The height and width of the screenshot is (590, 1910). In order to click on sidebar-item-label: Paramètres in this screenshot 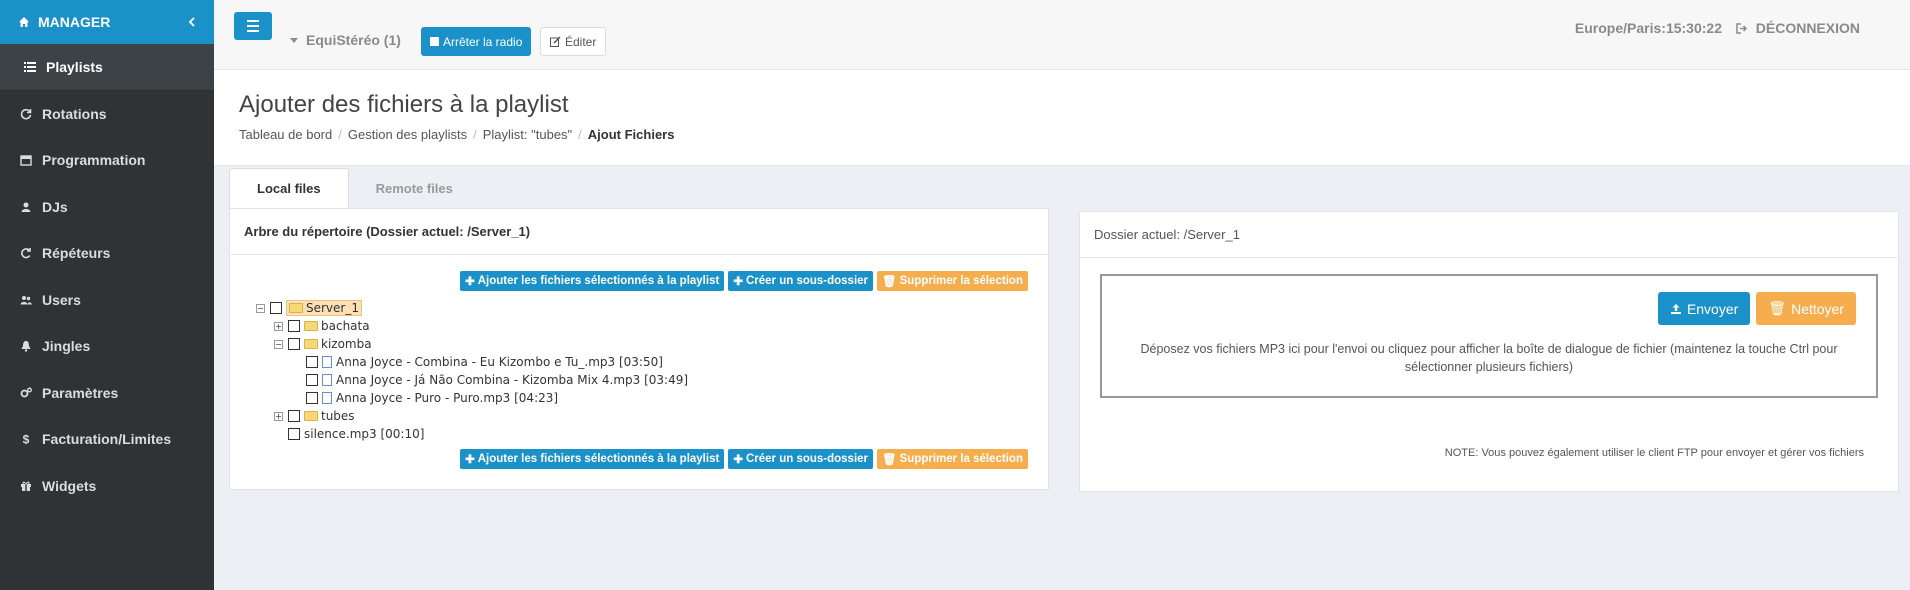, I will do `click(80, 392)`.